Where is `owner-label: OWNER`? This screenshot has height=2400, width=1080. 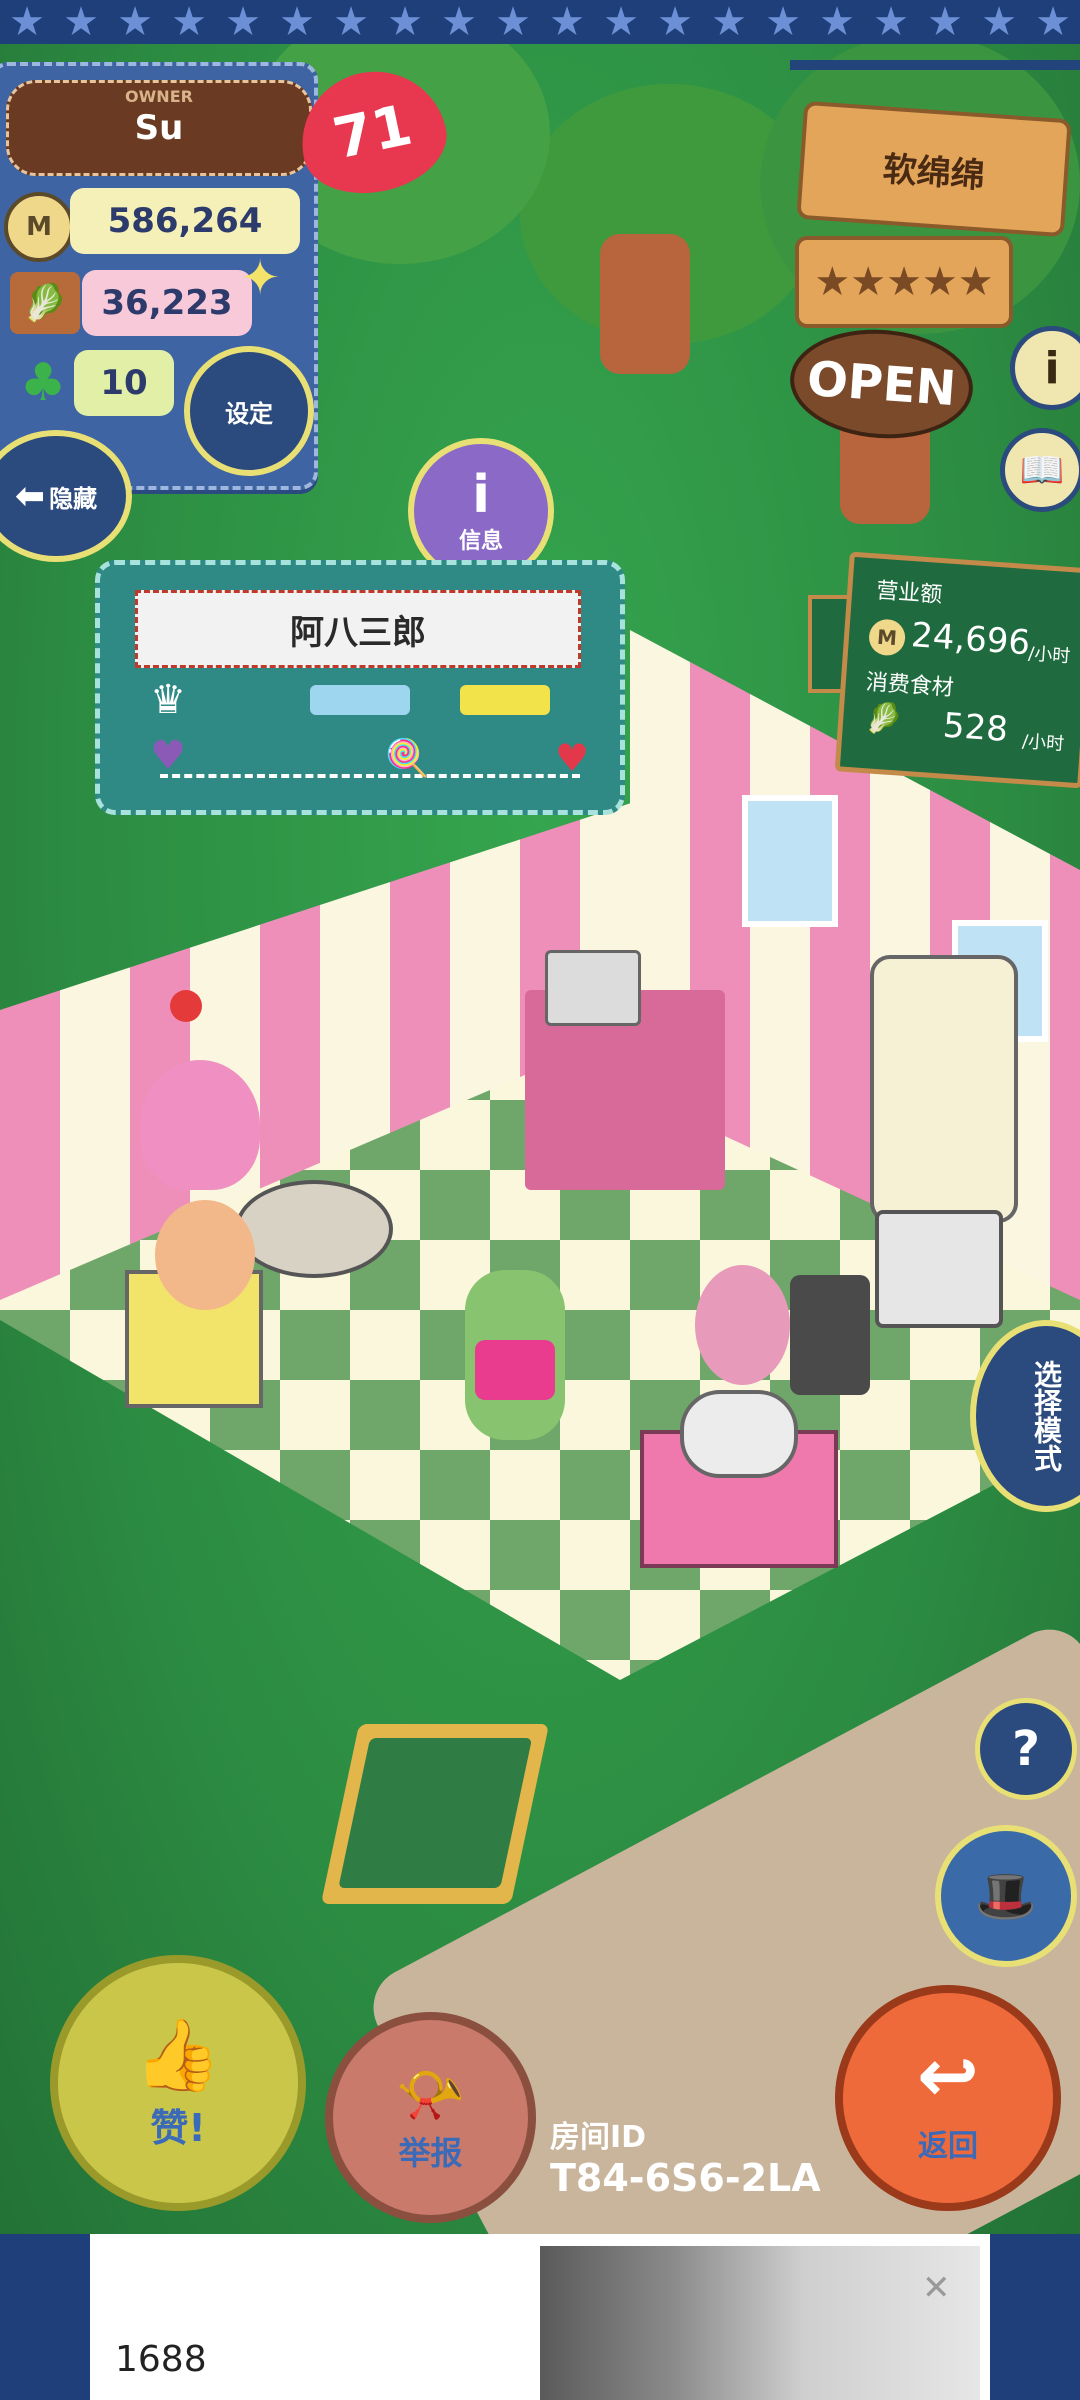
owner-label: OWNER is located at coordinates (159, 96).